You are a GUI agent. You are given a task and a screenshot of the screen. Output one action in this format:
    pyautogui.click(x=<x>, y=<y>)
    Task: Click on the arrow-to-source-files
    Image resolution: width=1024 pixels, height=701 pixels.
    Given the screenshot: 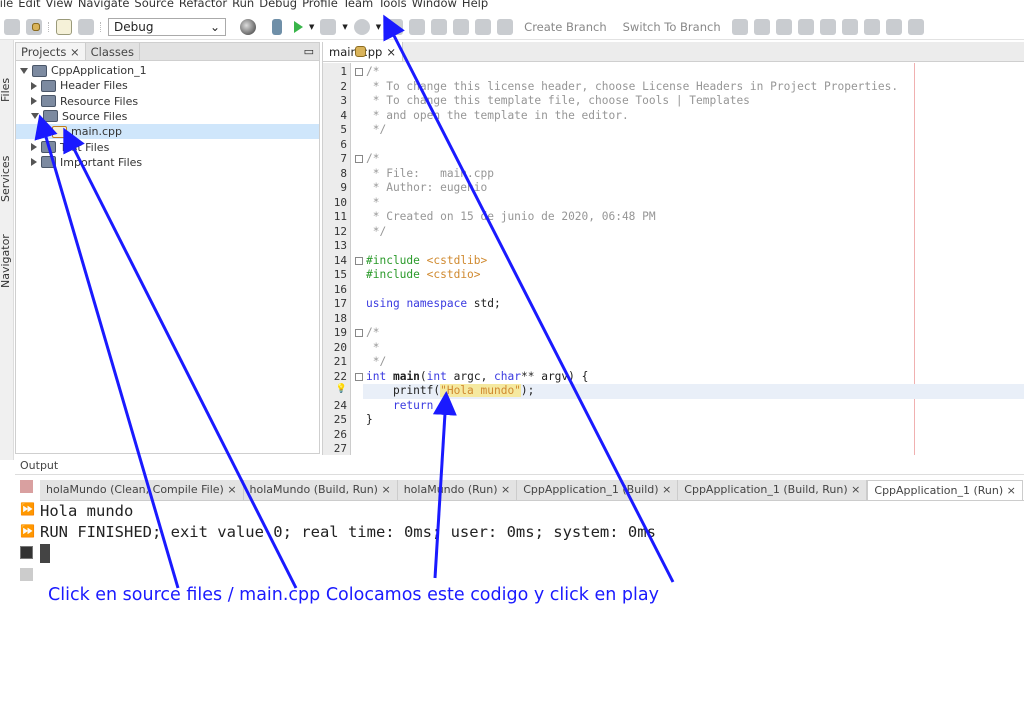 What is the action you would take?
    pyautogui.click(x=107, y=351)
    